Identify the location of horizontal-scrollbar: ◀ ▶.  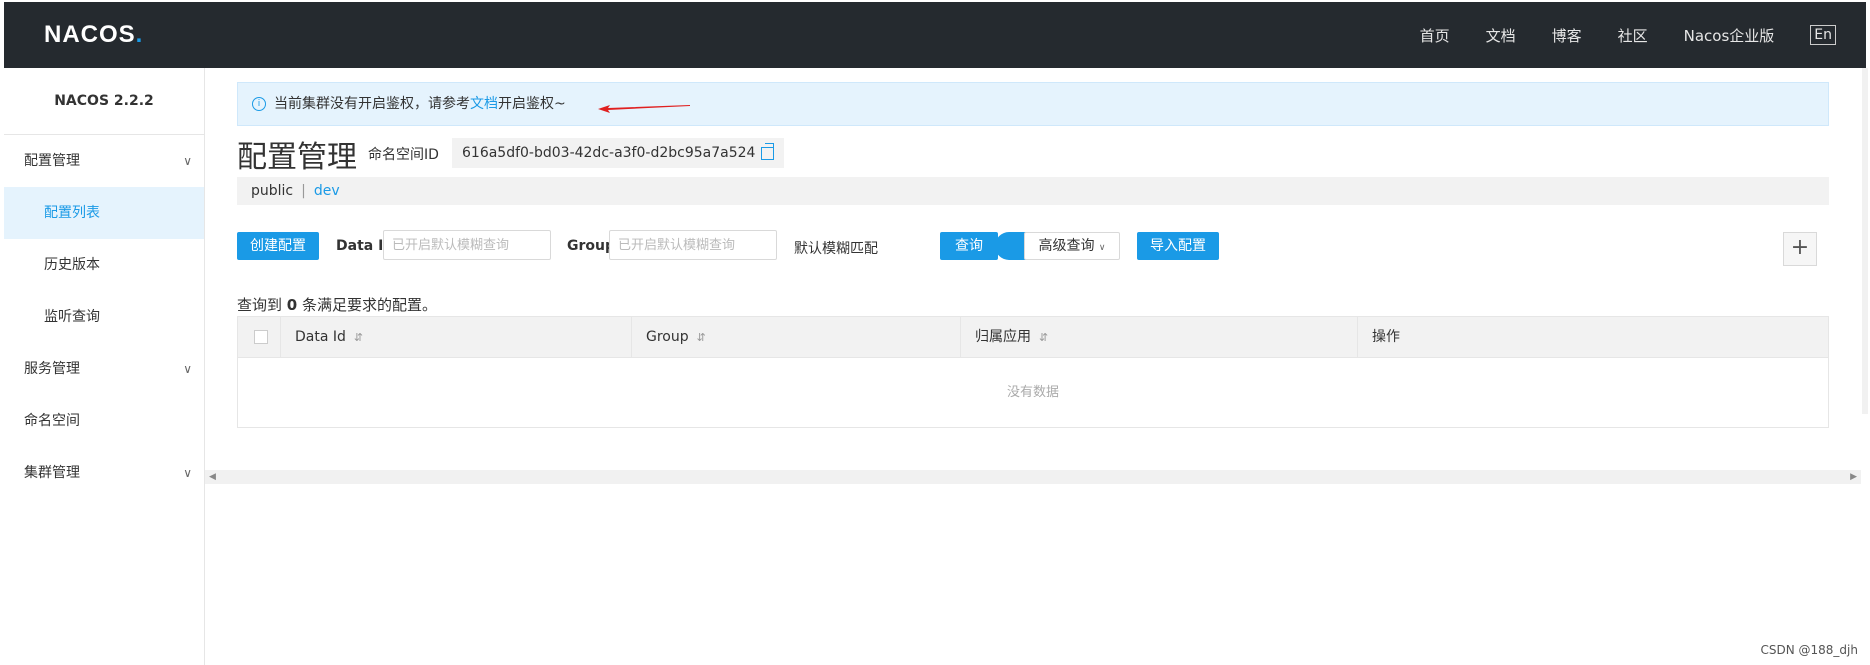
(1033, 477).